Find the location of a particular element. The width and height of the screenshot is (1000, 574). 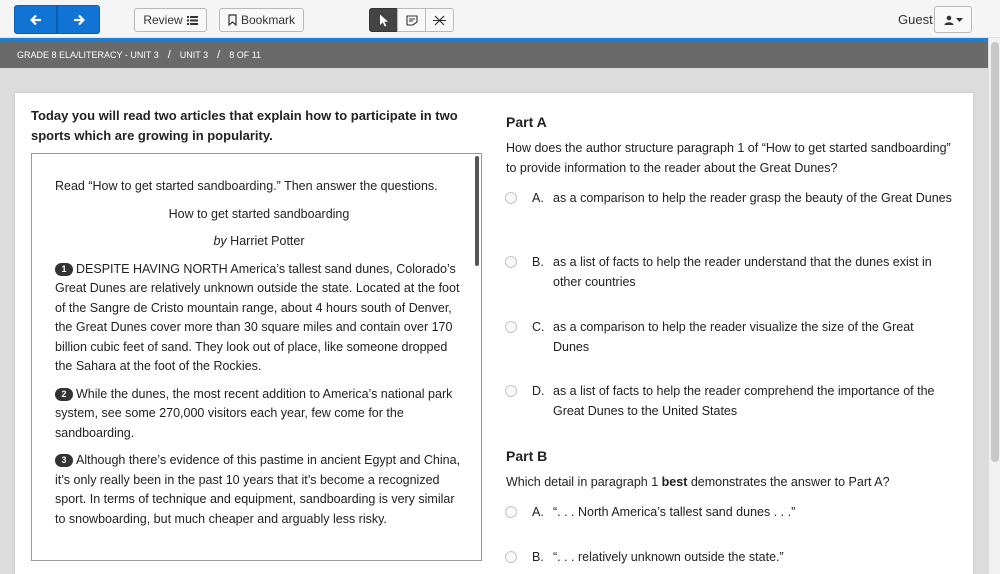

part-b-title: Part B is located at coordinates (527, 456).